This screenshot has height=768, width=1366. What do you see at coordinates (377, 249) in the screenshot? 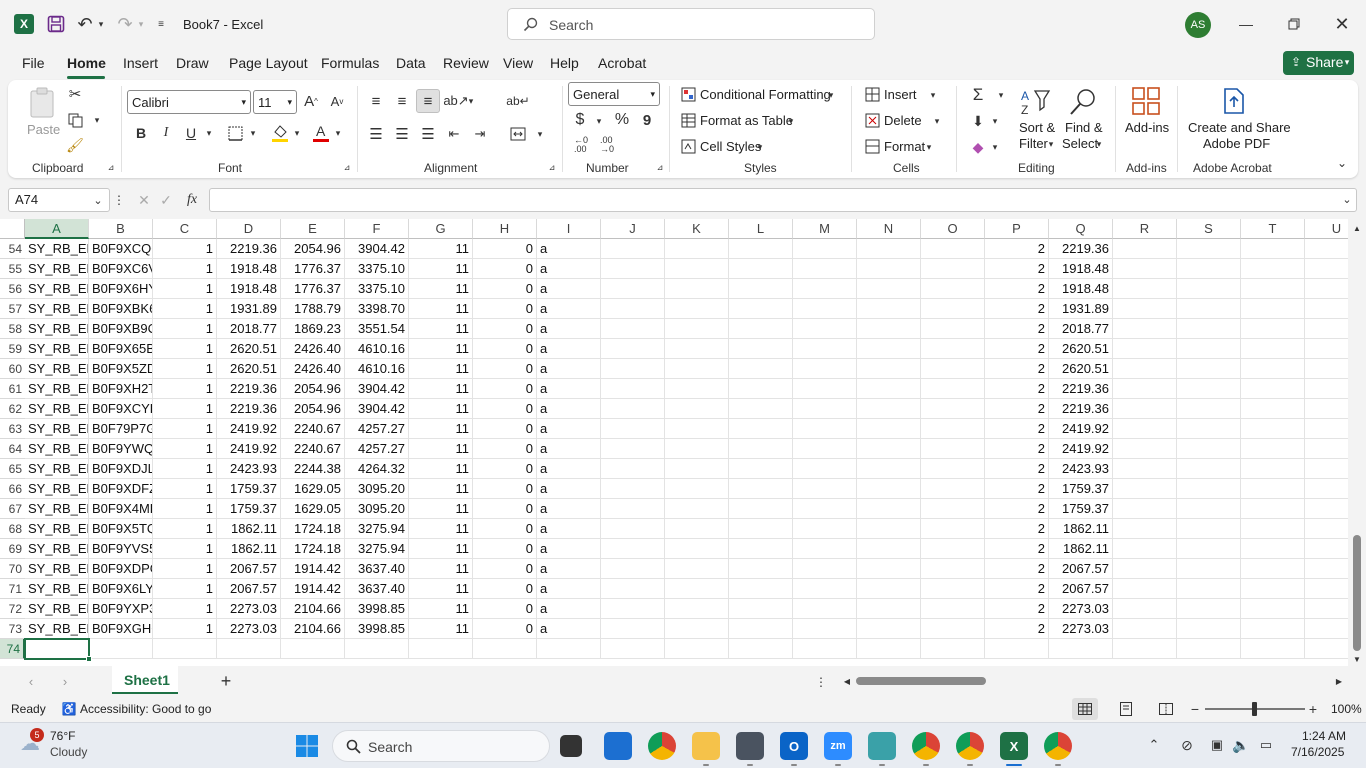
I see `cell-f: 3904.42` at bounding box center [377, 249].